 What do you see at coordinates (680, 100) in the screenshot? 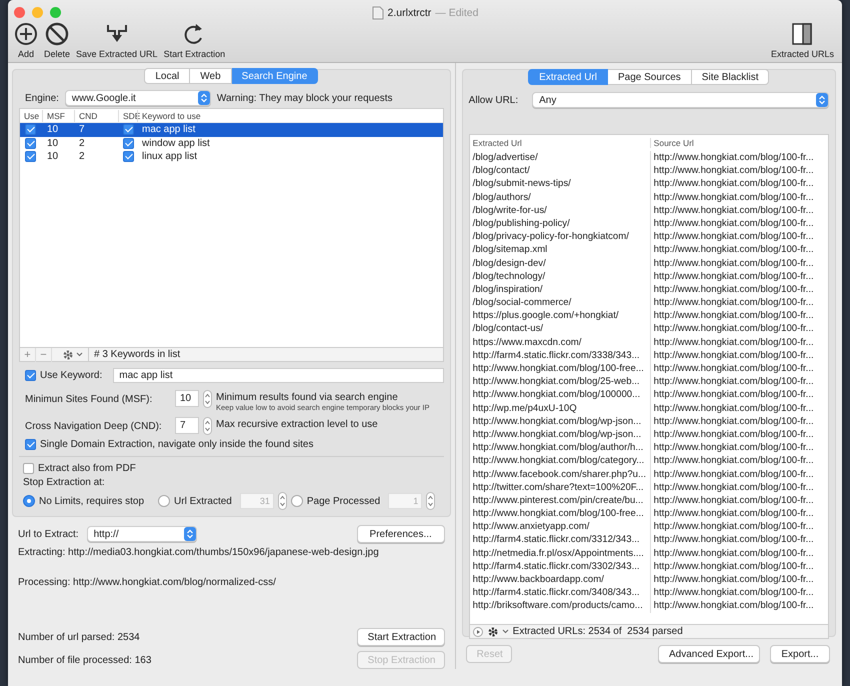
I see `allow-url-dropdown: Any` at bounding box center [680, 100].